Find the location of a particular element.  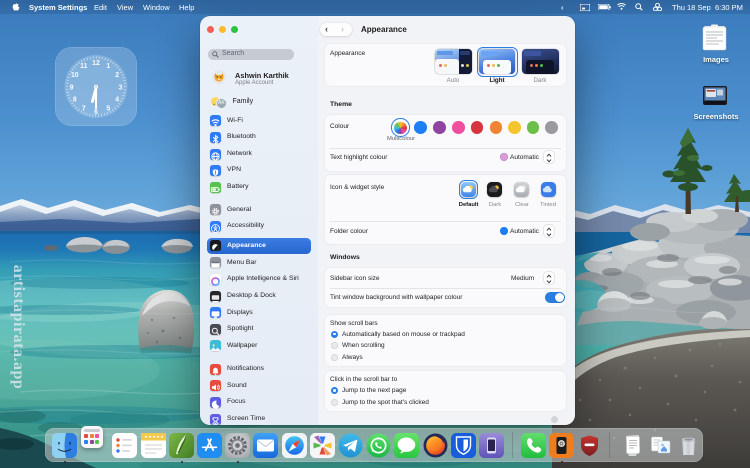

svg-text: 11 is located at coordinates (83, 66).